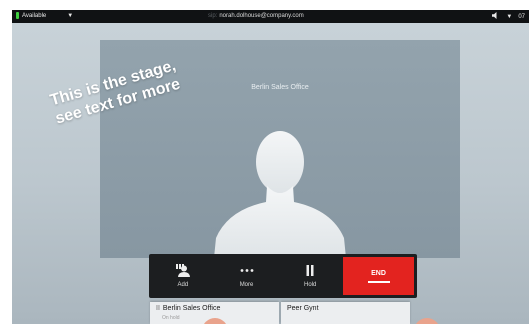 Image resolution: width=529 pixels, height=324 pixels. Describe the element at coordinates (17, 15) in the screenshot. I see `presence-indicator-icon` at that location.